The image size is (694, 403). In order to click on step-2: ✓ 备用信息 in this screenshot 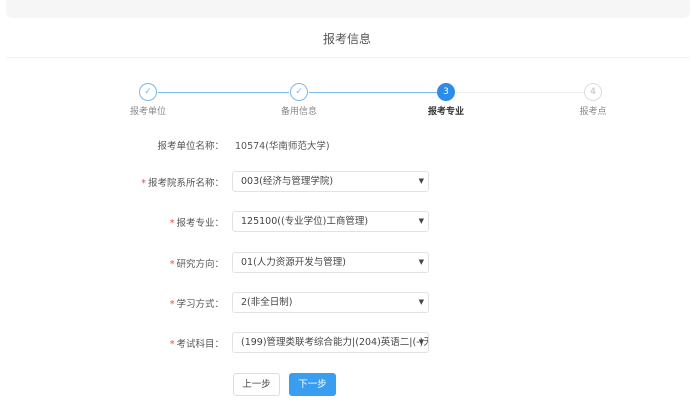, I will do `click(299, 100)`.